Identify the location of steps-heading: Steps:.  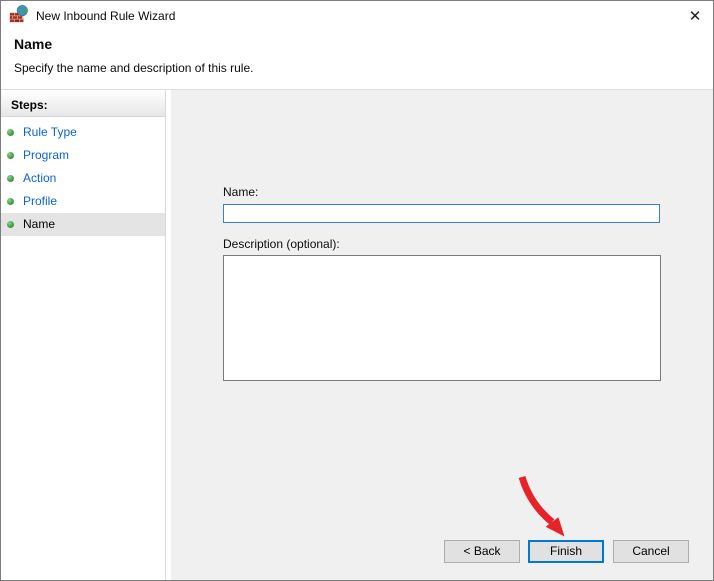
(83, 104).